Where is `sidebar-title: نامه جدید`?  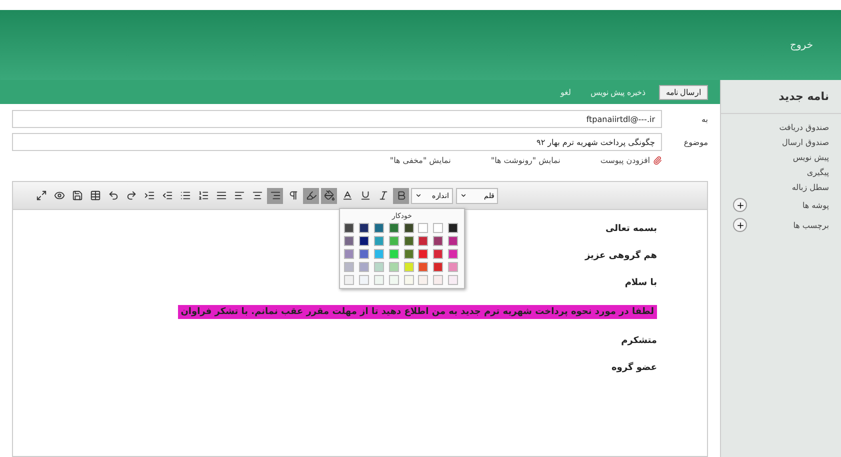 sidebar-title: نامه جدید is located at coordinates (781, 97).